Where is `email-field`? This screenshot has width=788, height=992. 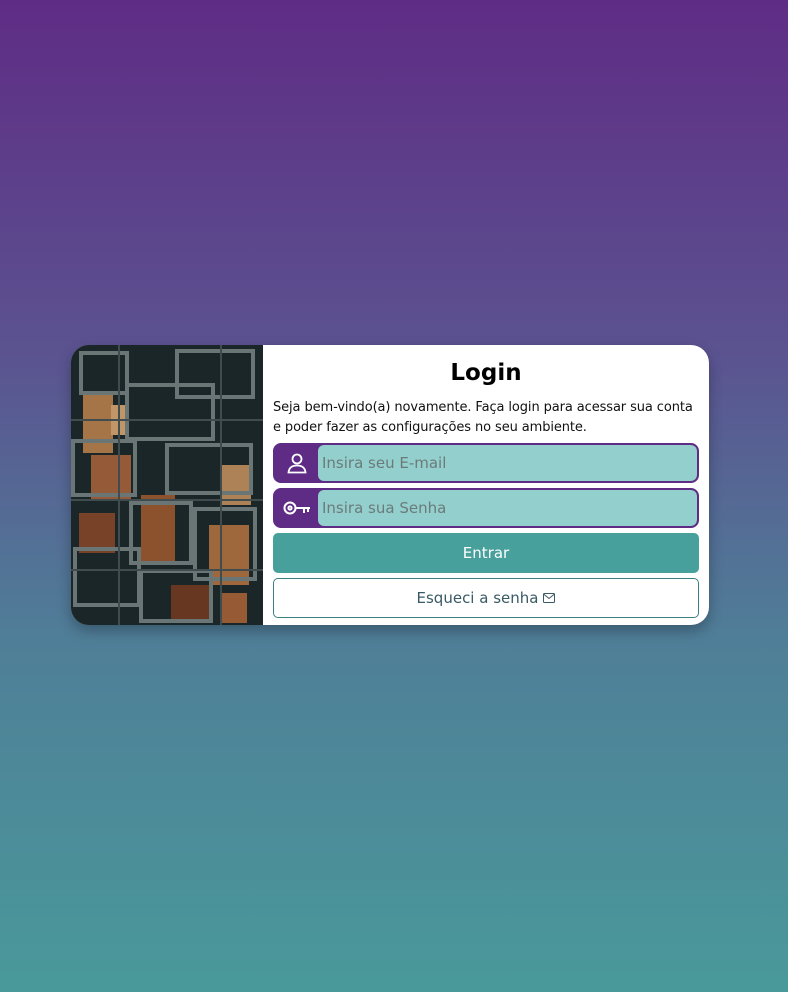 email-field is located at coordinates (486, 463).